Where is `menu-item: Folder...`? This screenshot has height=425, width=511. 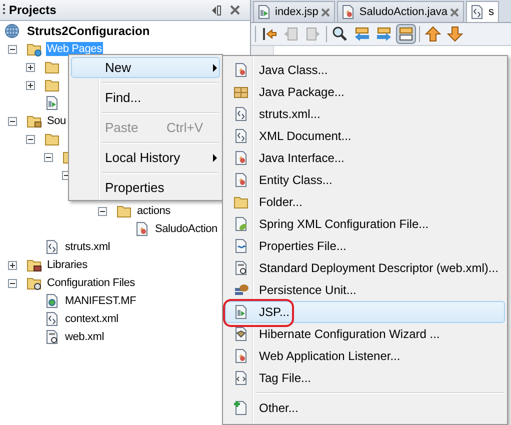 menu-item: Folder... is located at coordinates (365, 202).